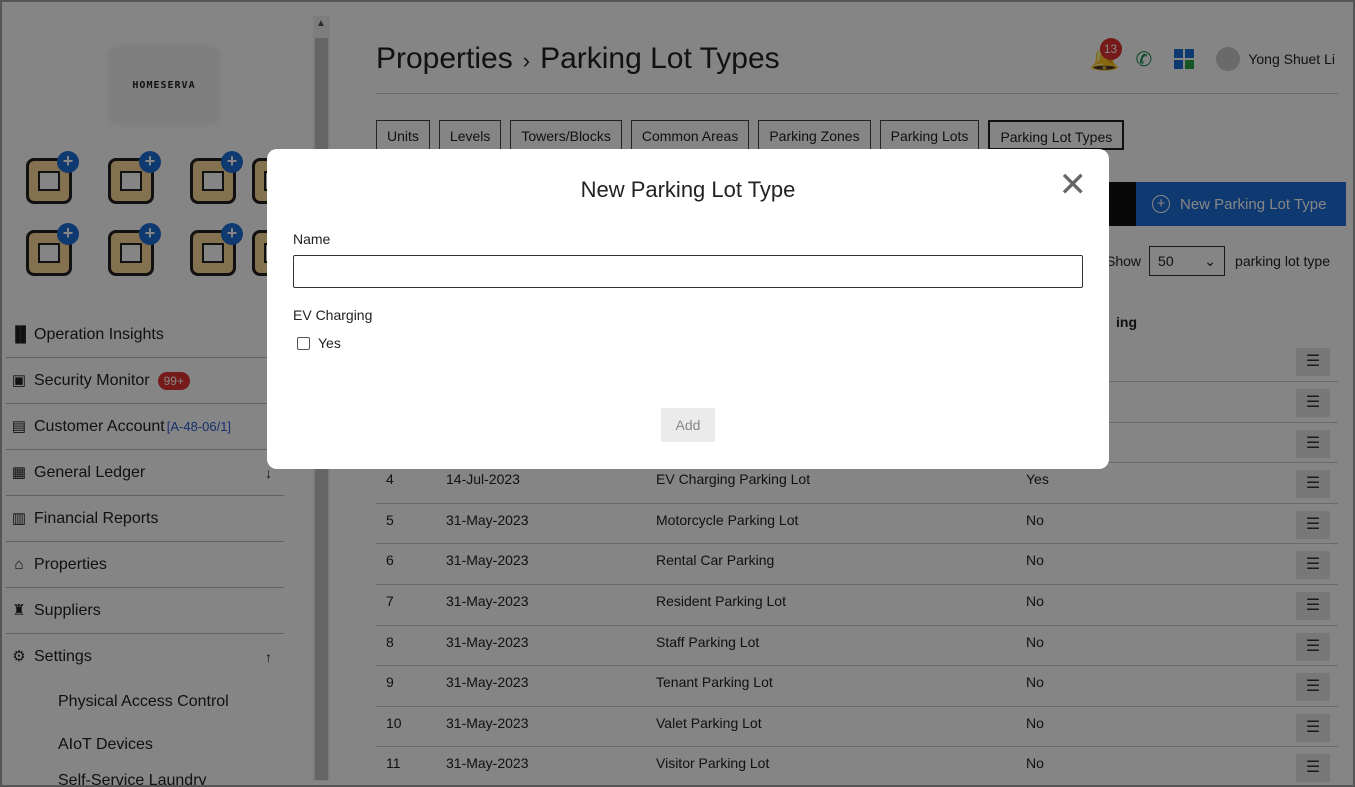  What do you see at coordinates (1073, 185) in the screenshot?
I see `close-icon: ✕` at bounding box center [1073, 185].